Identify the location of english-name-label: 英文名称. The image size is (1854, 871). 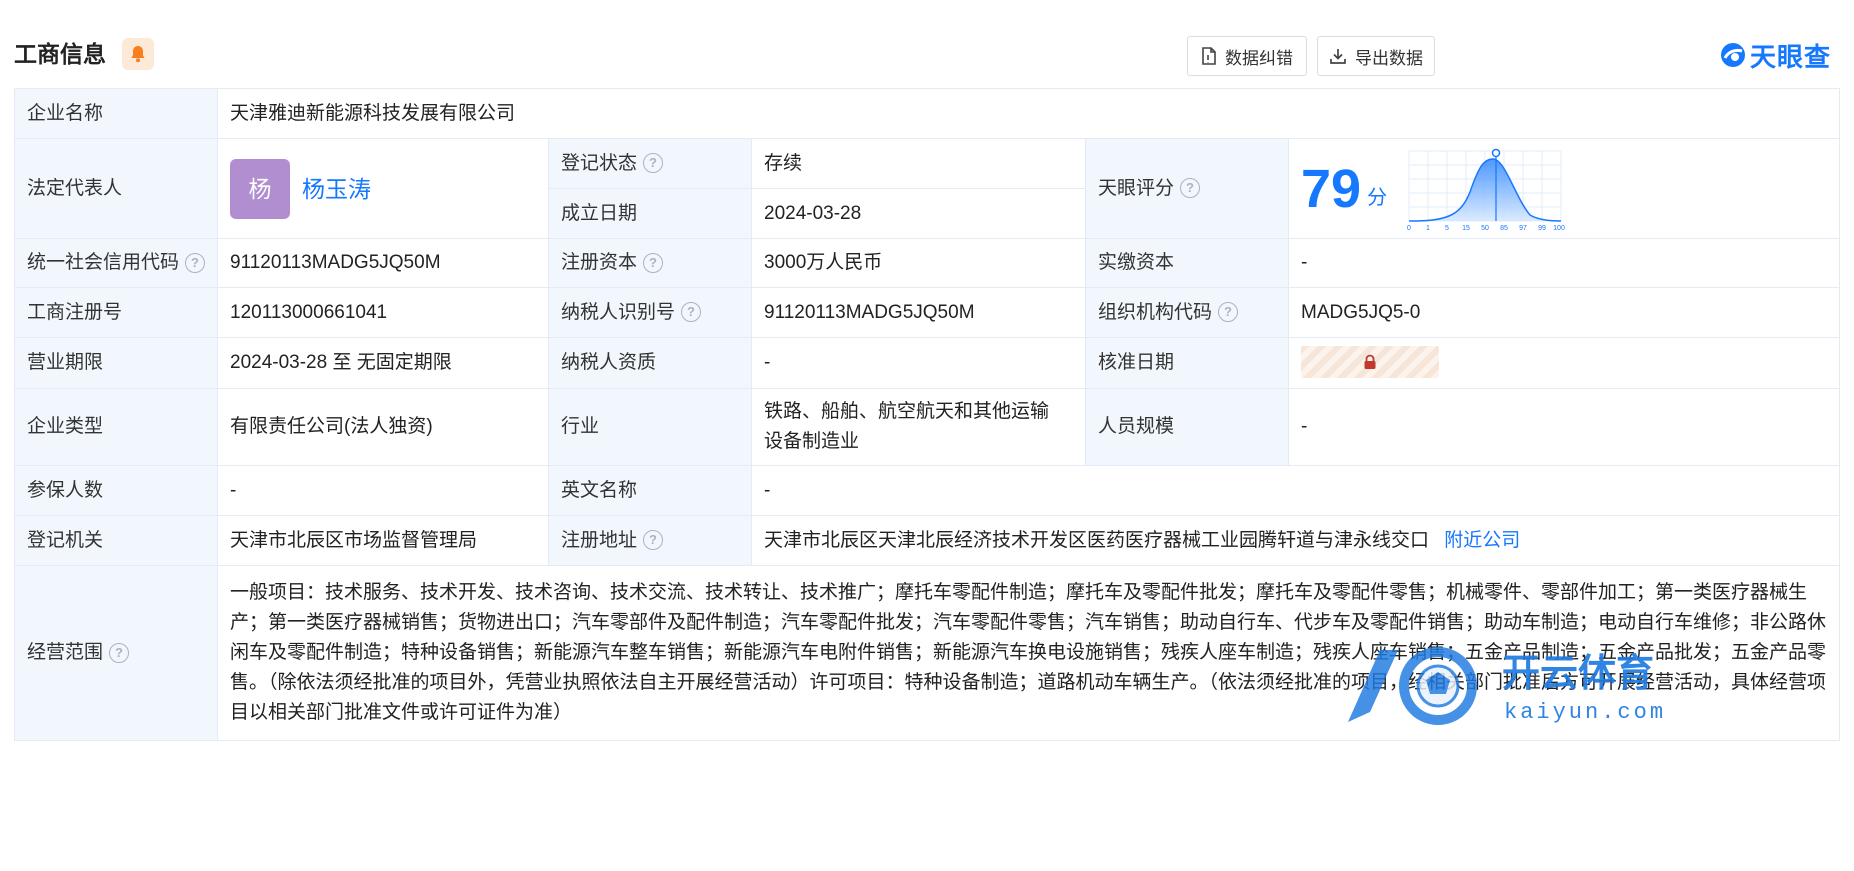
(650, 490).